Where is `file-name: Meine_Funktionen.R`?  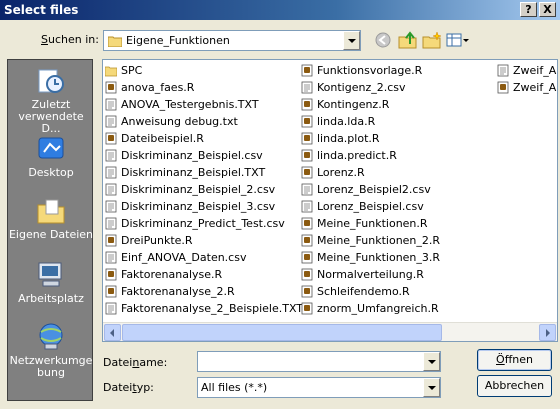
file-name: Meine_Funktionen.R is located at coordinates (372, 223).